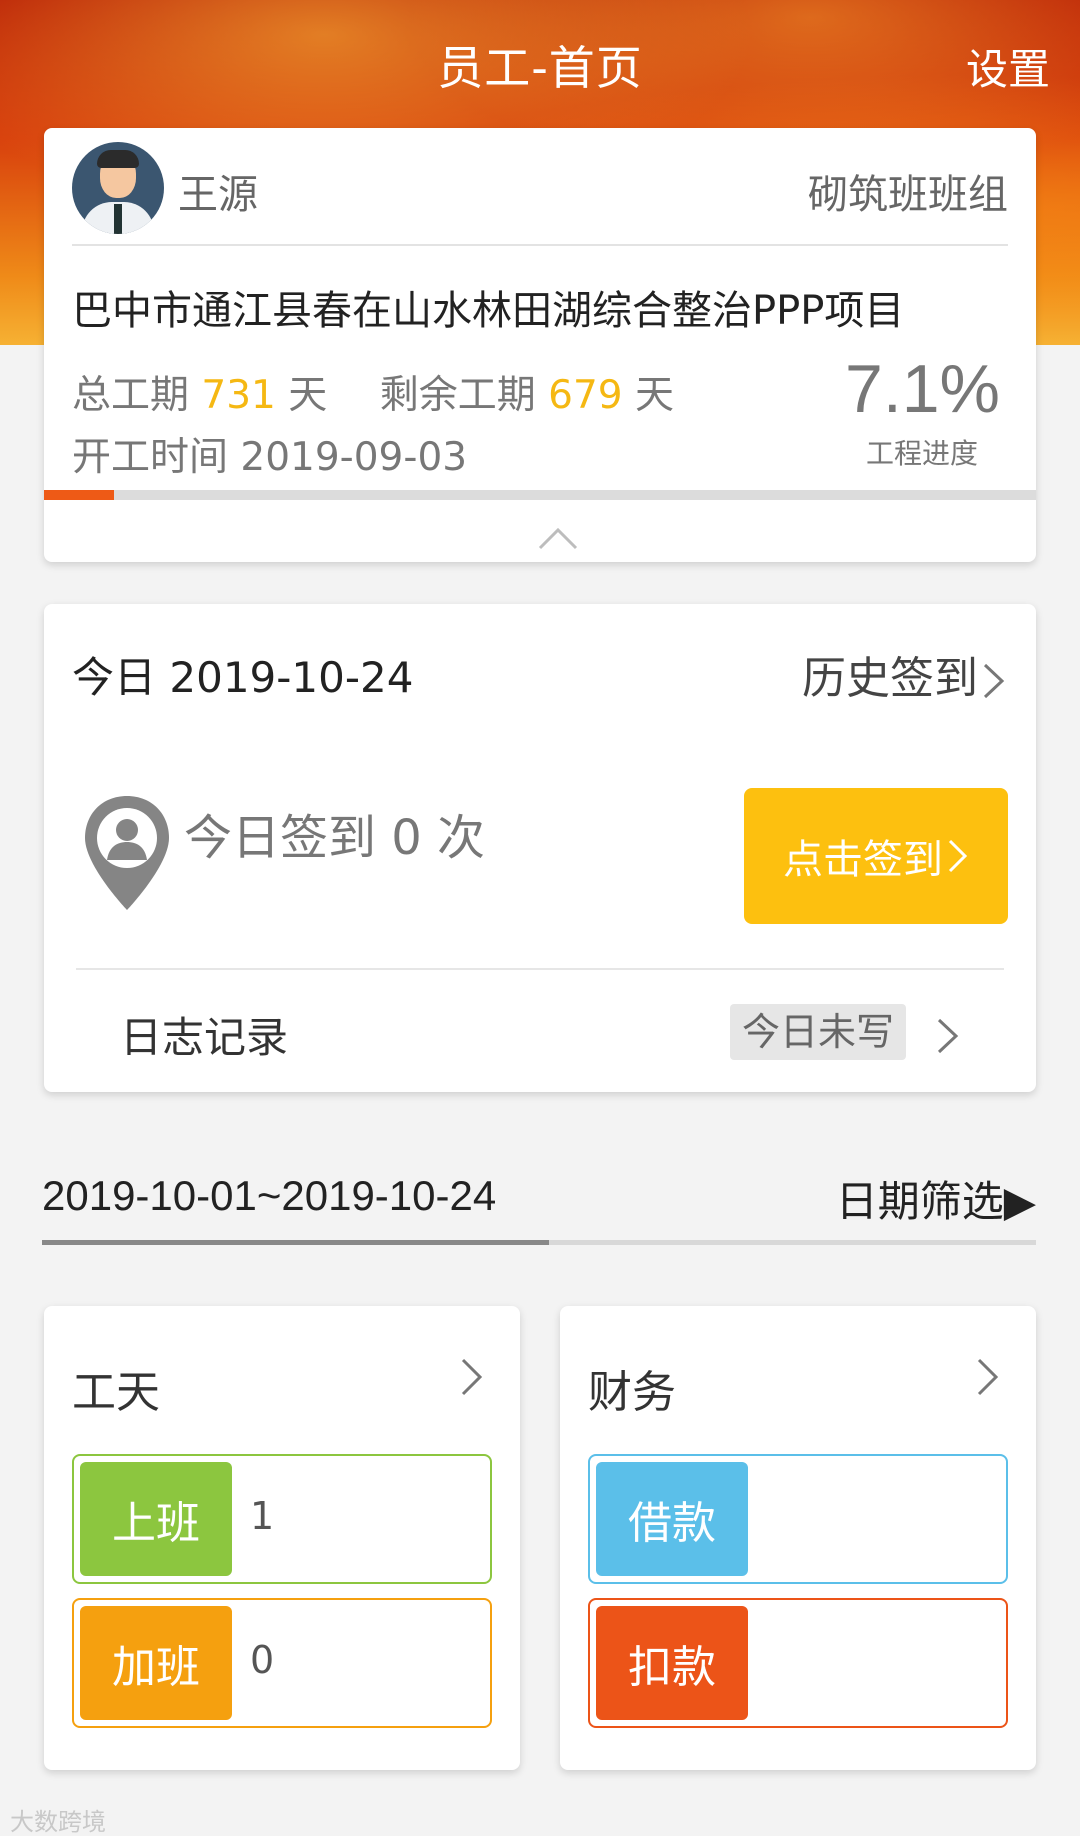 The width and height of the screenshot is (1080, 1836). I want to click on finance-title: 财务, so click(632, 1392).